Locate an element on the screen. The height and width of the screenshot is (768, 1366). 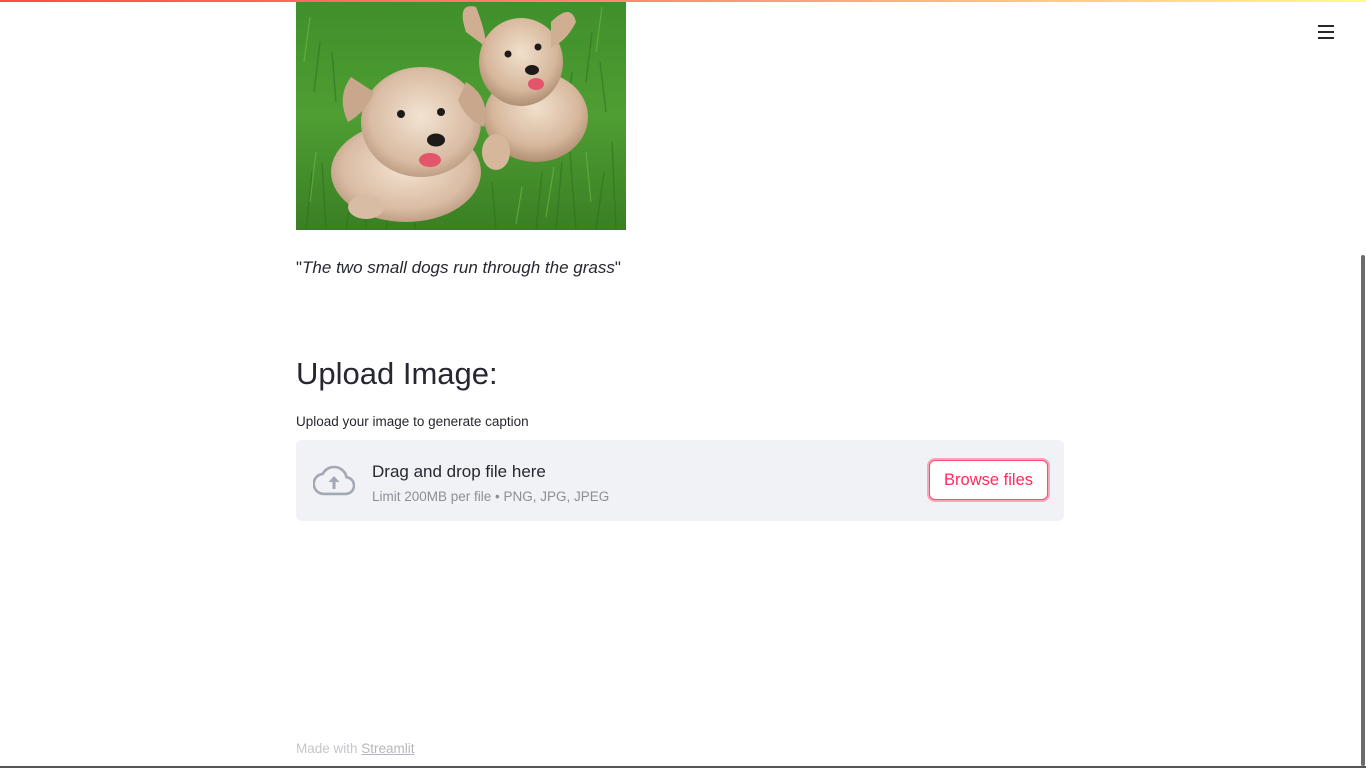
cloud-upload-icon is located at coordinates (334, 480).